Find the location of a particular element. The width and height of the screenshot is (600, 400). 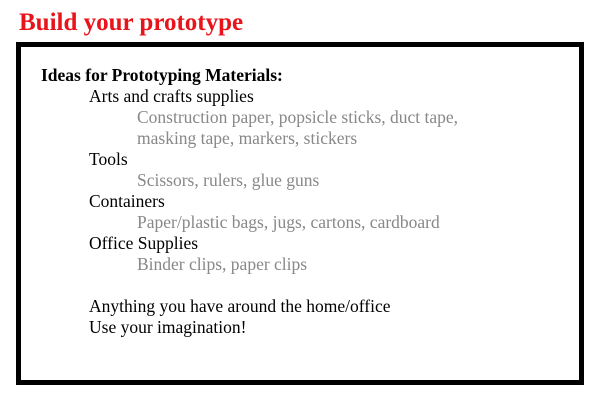

note-imagination: Use your imagination! is located at coordinates (168, 327).